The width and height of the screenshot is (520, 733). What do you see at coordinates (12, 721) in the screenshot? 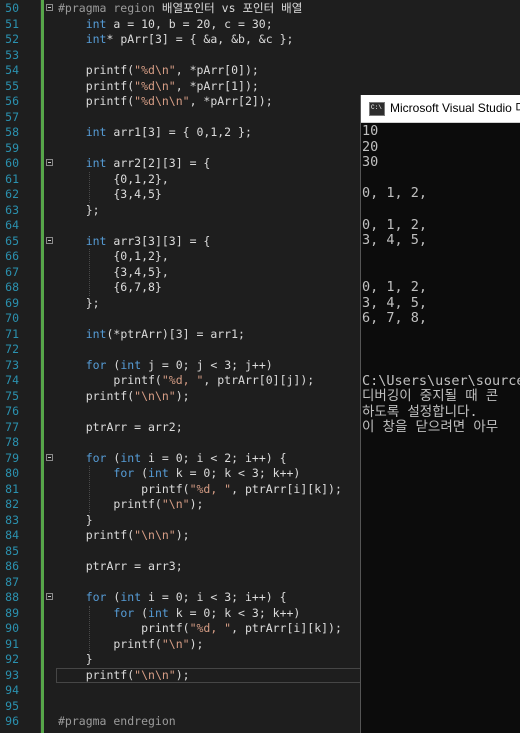
I see `line-number: 96` at bounding box center [12, 721].